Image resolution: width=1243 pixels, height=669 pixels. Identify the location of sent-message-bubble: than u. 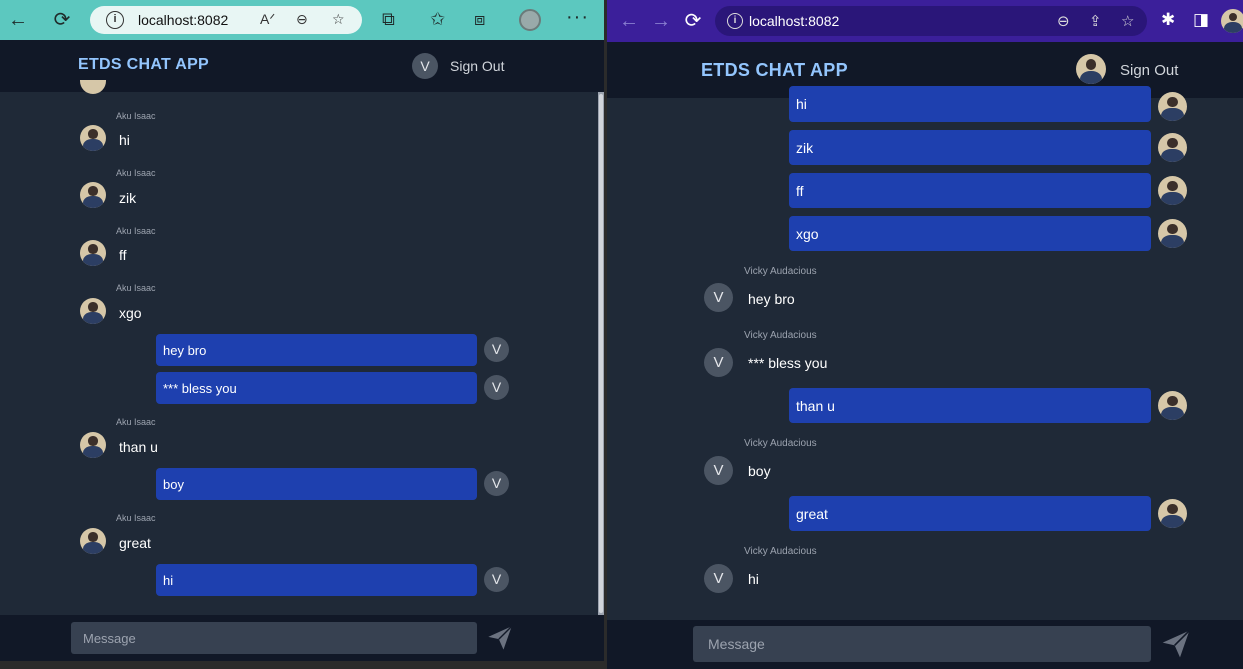
(970, 405).